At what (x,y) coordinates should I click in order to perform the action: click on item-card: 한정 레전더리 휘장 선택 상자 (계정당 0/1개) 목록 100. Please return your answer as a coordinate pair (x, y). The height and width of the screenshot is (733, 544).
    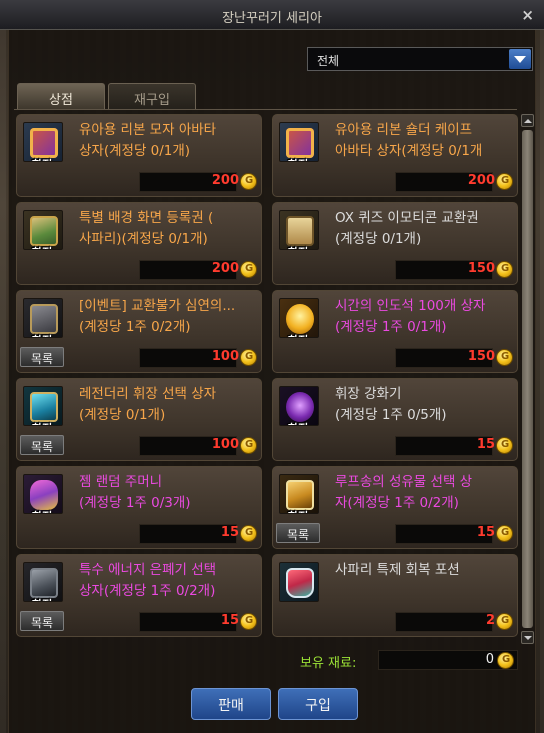
    Looking at the image, I should click on (139, 419).